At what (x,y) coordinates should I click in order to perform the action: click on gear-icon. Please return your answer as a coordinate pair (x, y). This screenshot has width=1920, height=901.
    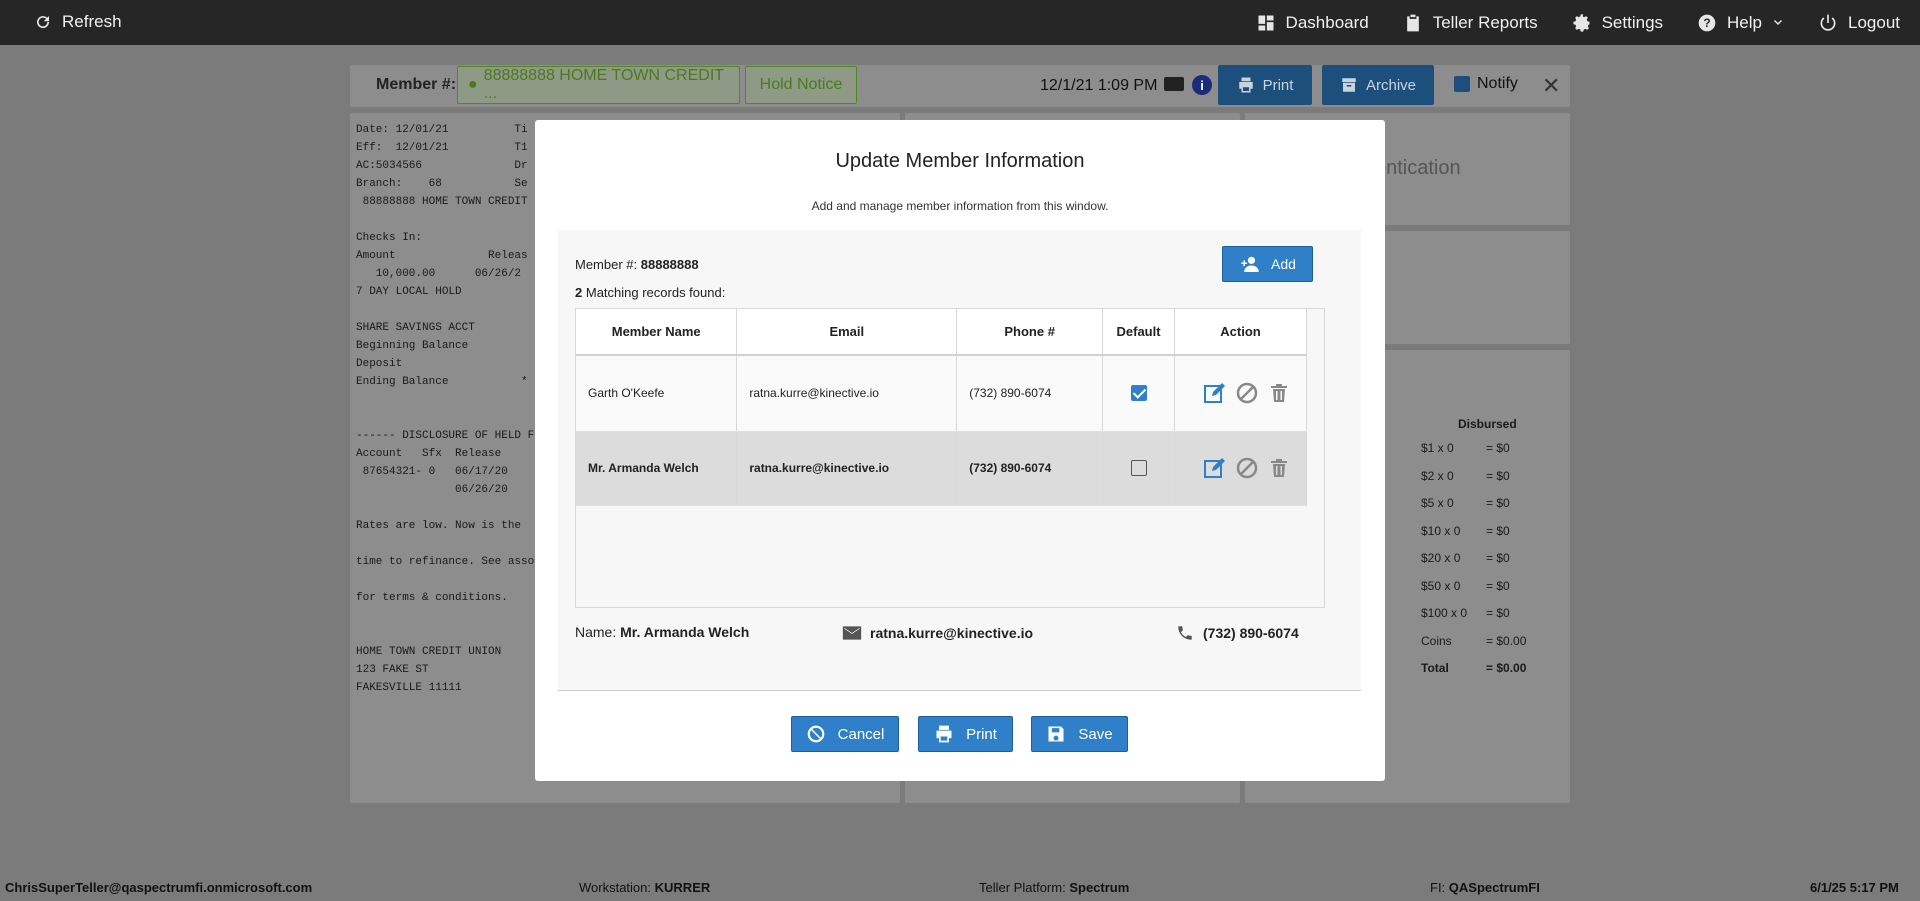
    Looking at the image, I should click on (1581, 22).